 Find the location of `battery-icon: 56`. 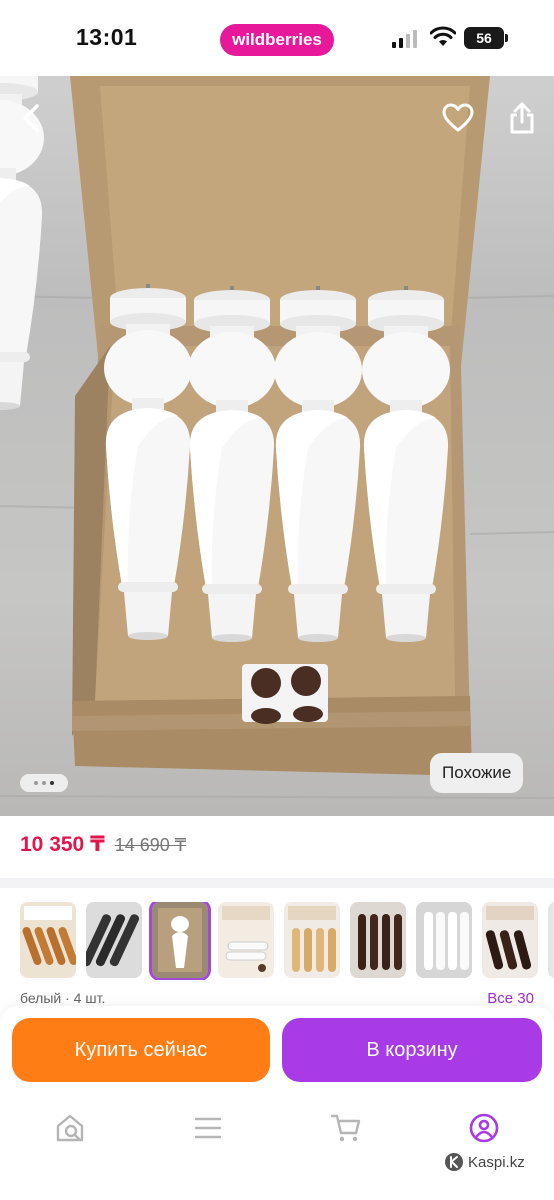

battery-icon: 56 is located at coordinates (486, 38).